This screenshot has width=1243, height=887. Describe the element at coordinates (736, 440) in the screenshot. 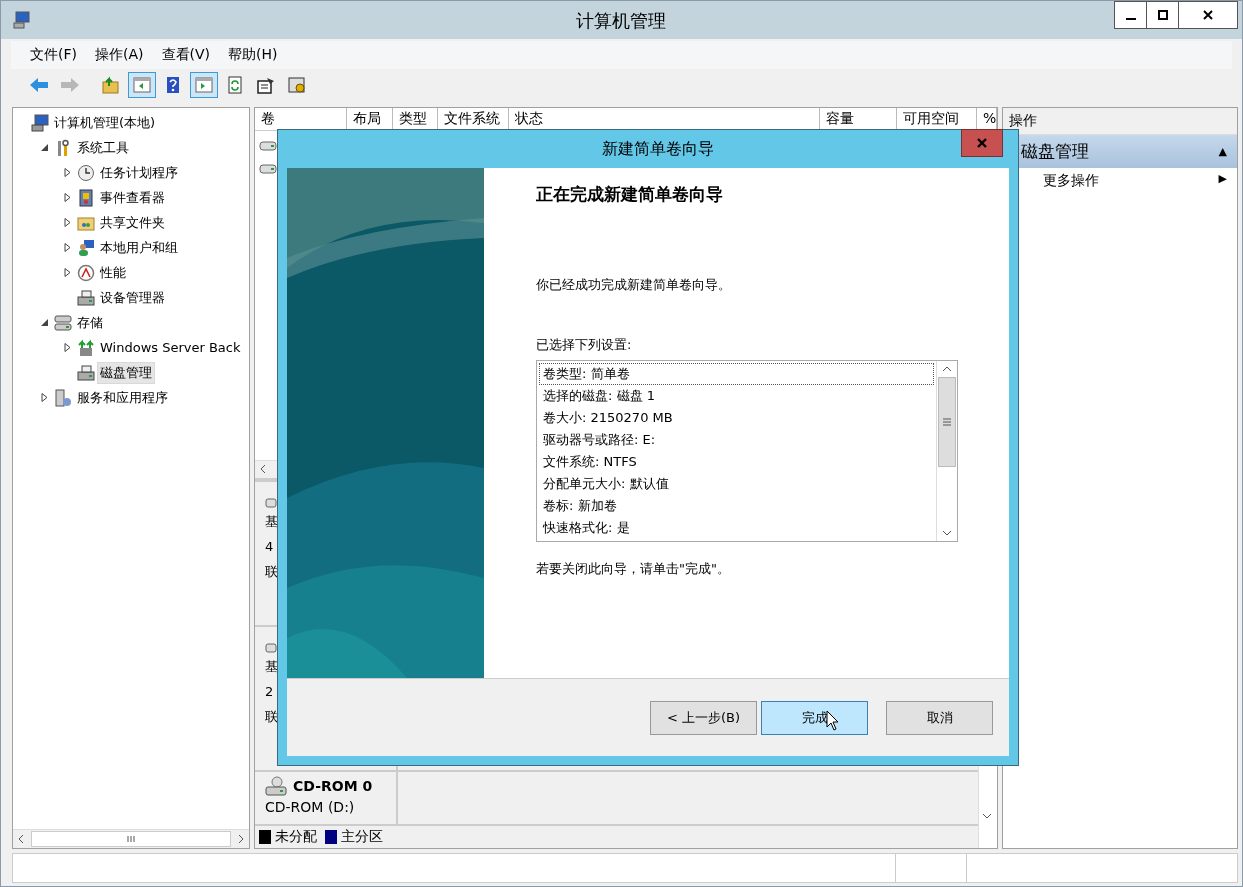

I see `list-item: 驱动器号或路径: E:` at that location.